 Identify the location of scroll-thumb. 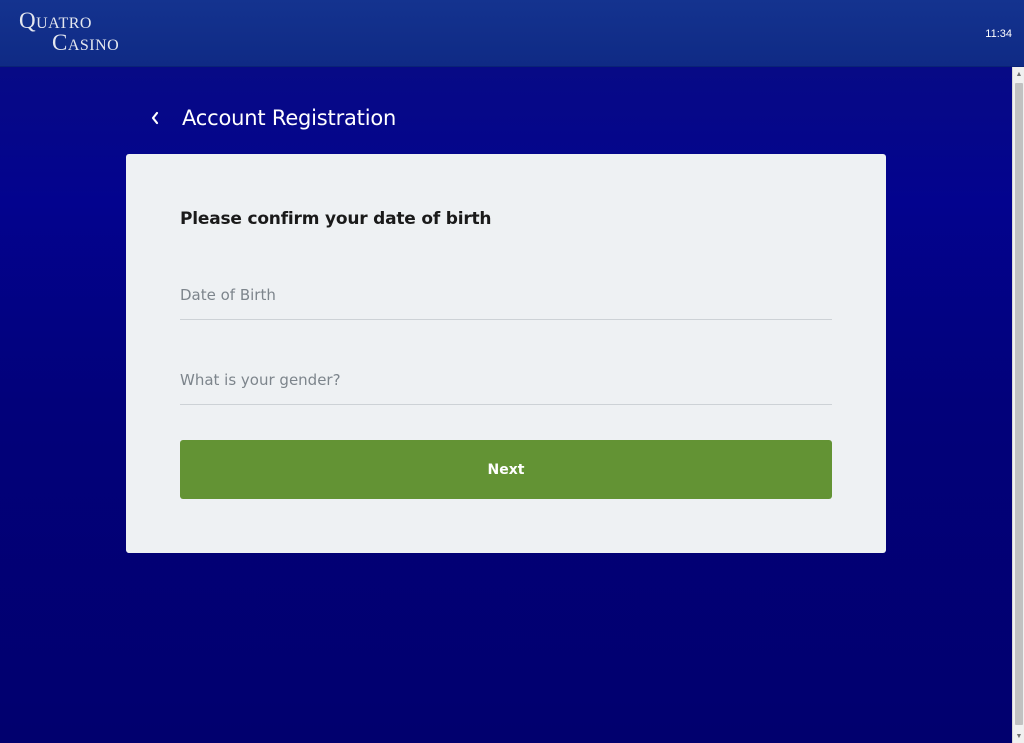
(1019, 404).